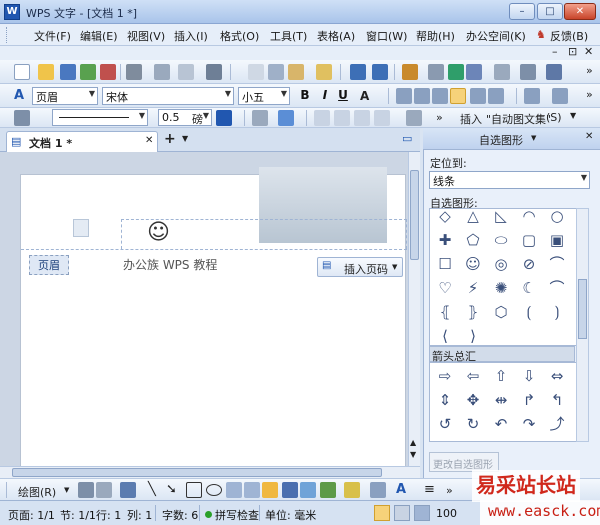 The width and height of the screenshot is (600, 525). I want to click on arrow-curved-up-icon: ⤴, so click(557, 424).